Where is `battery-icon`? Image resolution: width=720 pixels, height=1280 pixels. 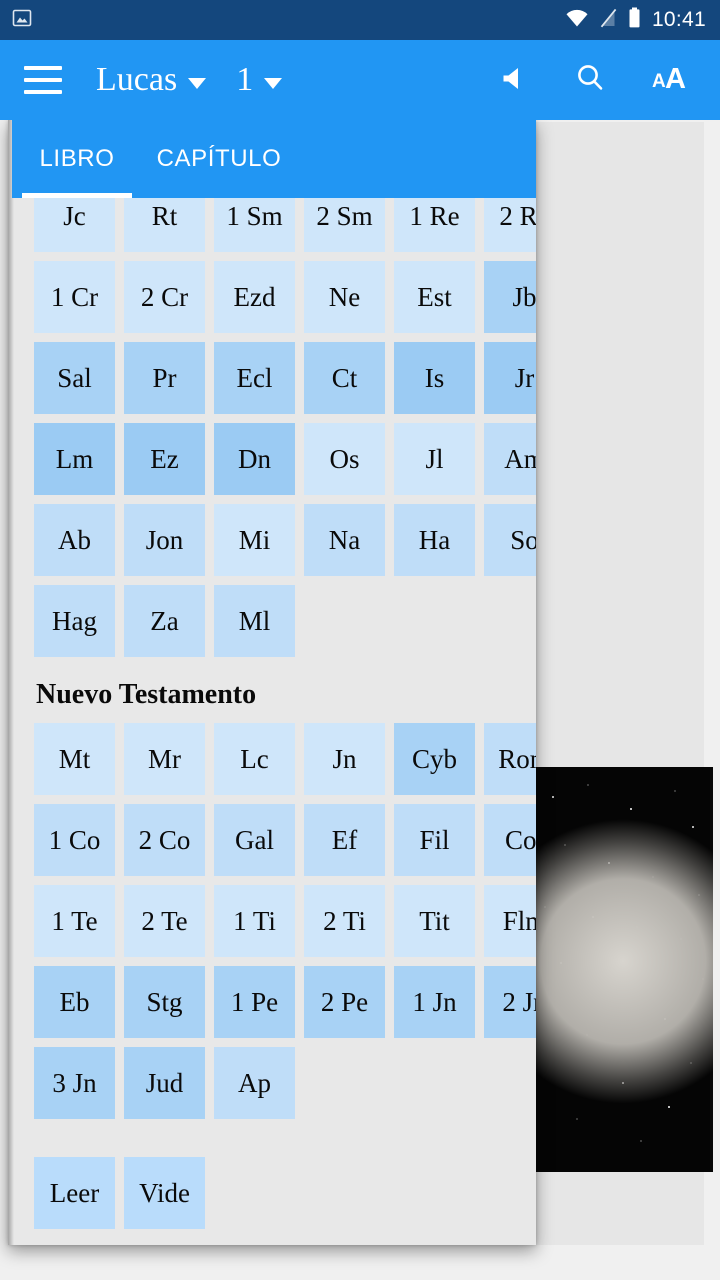 battery-icon is located at coordinates (634, 20).